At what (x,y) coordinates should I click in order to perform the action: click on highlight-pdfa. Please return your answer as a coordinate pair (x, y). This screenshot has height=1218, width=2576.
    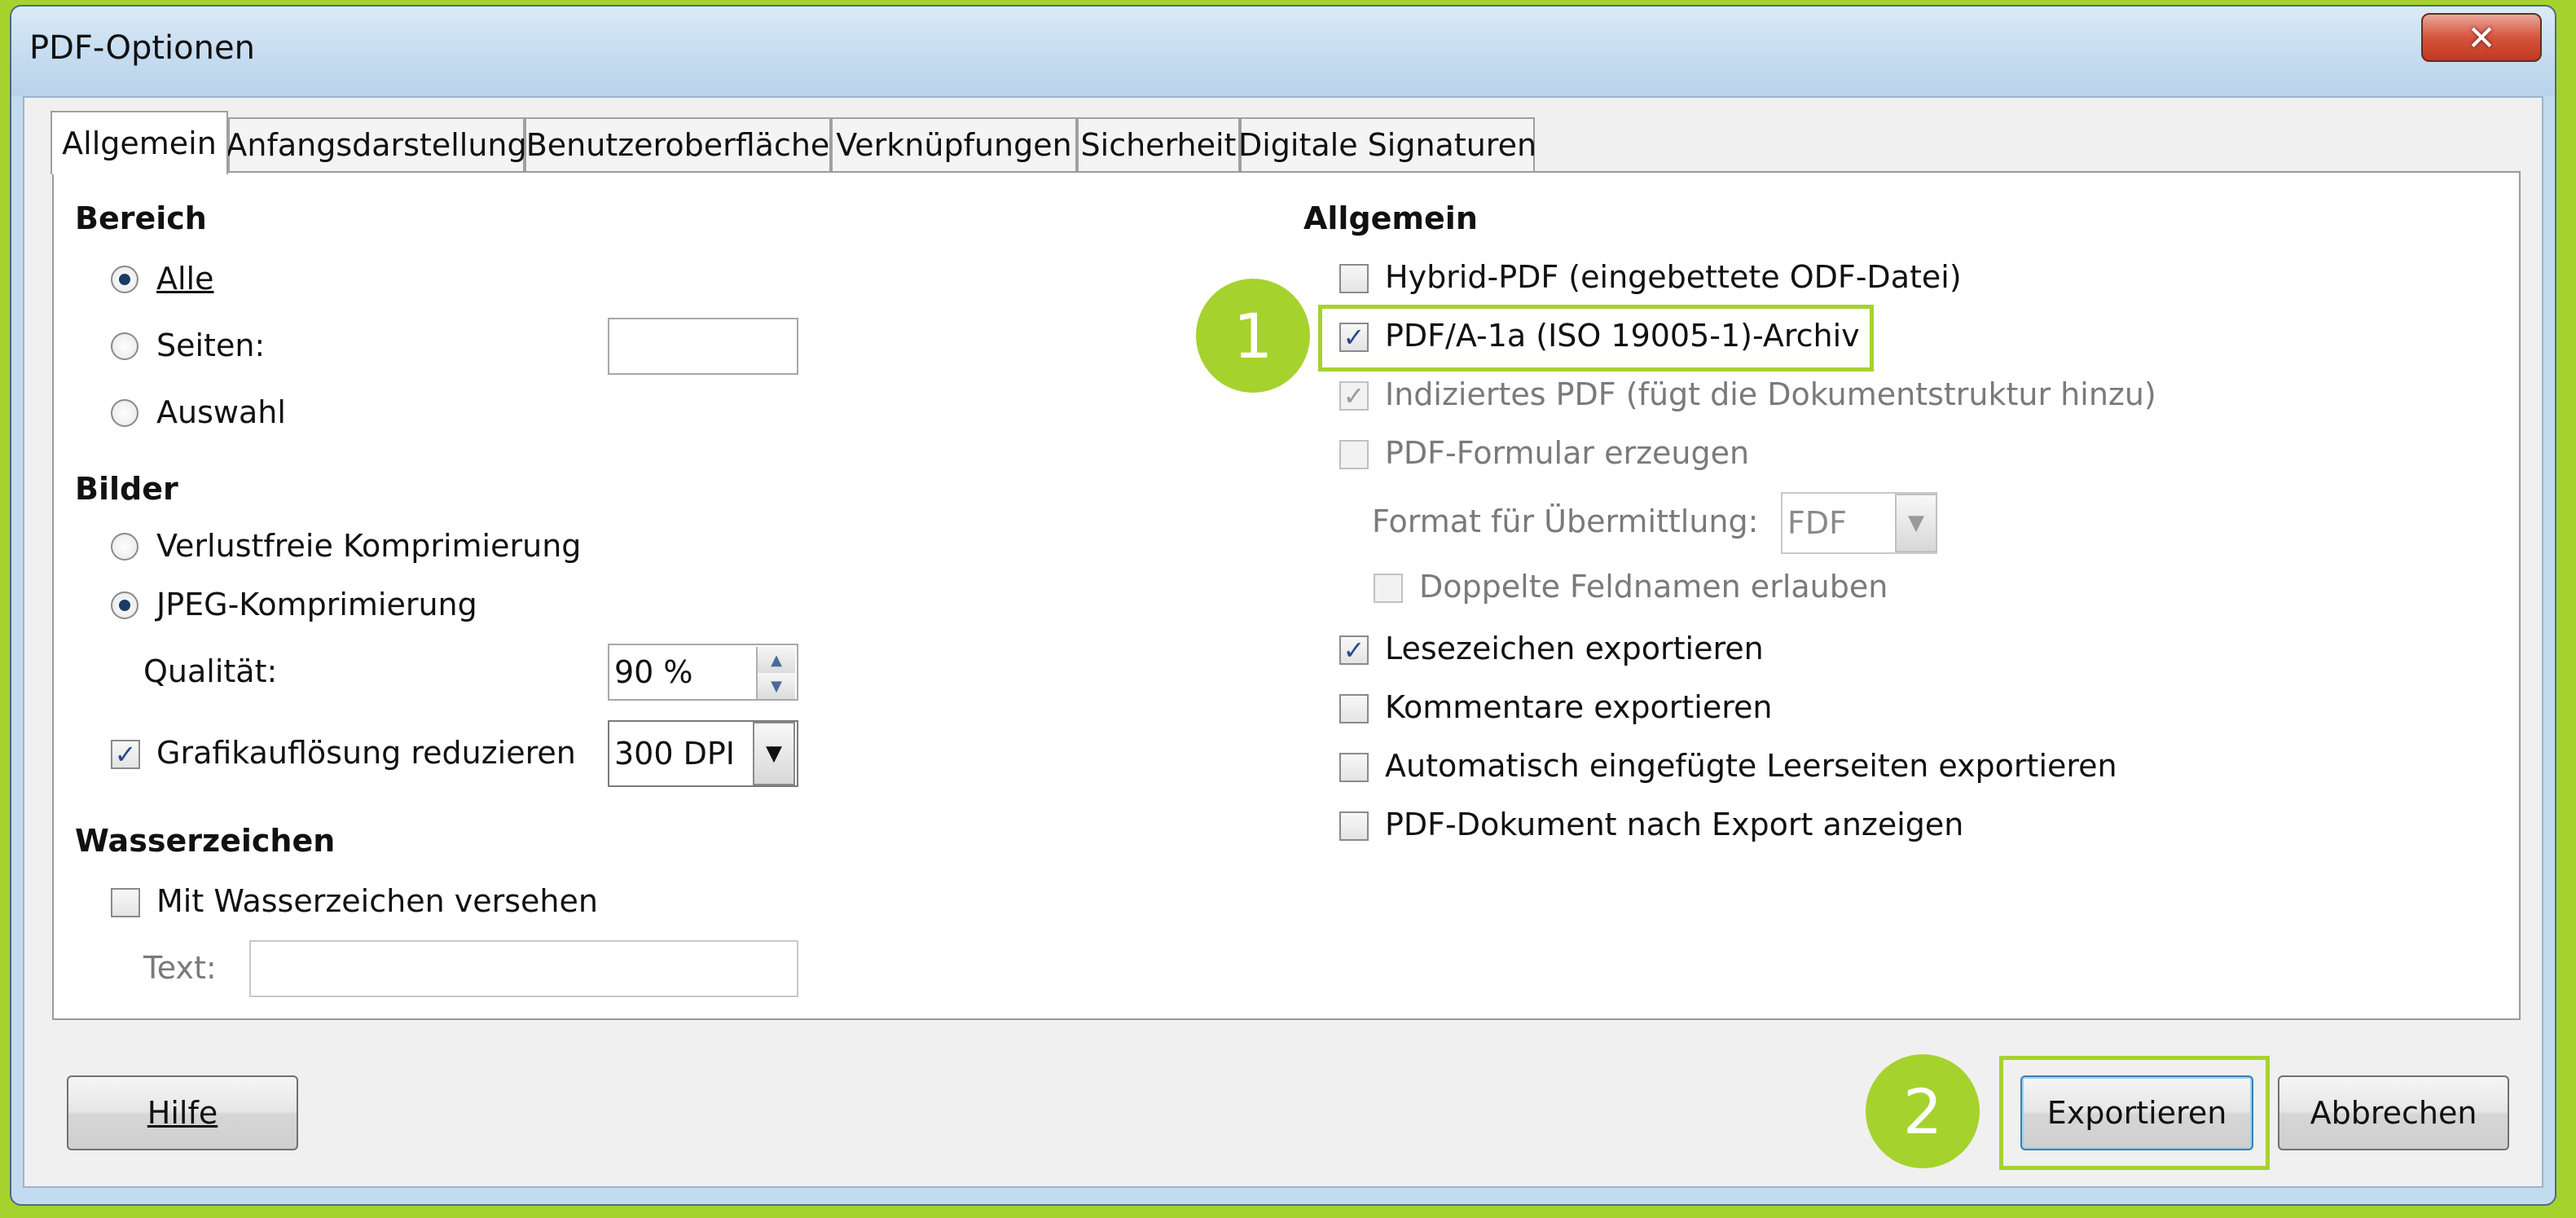
    Looking at the image, I should click on (1596, 338).